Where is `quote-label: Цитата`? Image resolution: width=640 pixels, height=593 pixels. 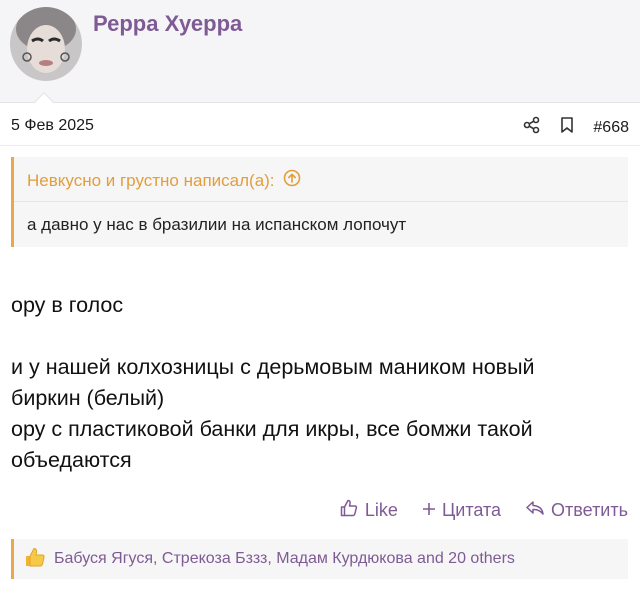 quote-label: Цитата is located at coordinates (471, 510).